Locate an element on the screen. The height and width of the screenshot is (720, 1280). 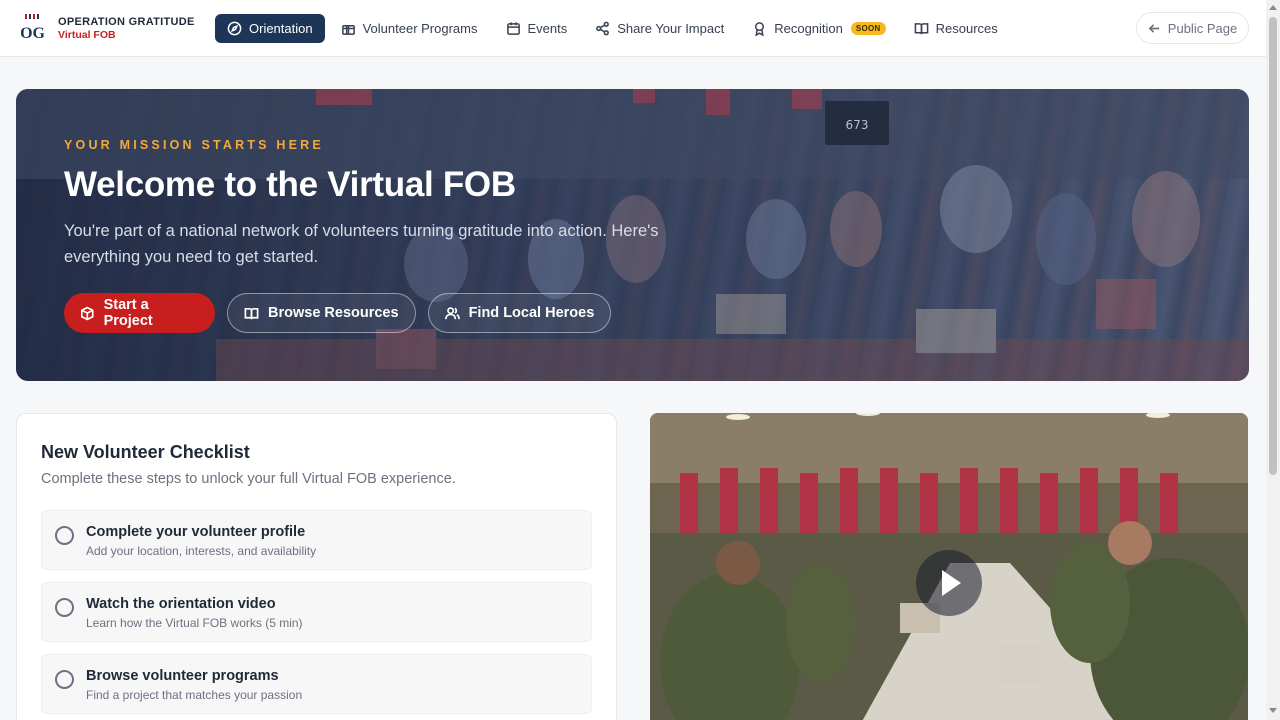
page-scrollbar is located at coordinates (1273, 360).